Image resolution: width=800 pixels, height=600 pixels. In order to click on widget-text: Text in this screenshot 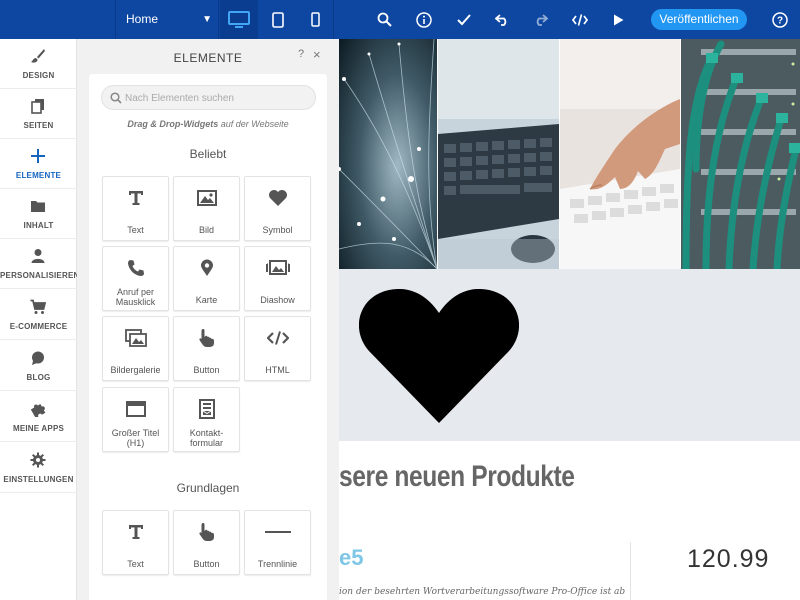, I will do `click(135, 208)`.